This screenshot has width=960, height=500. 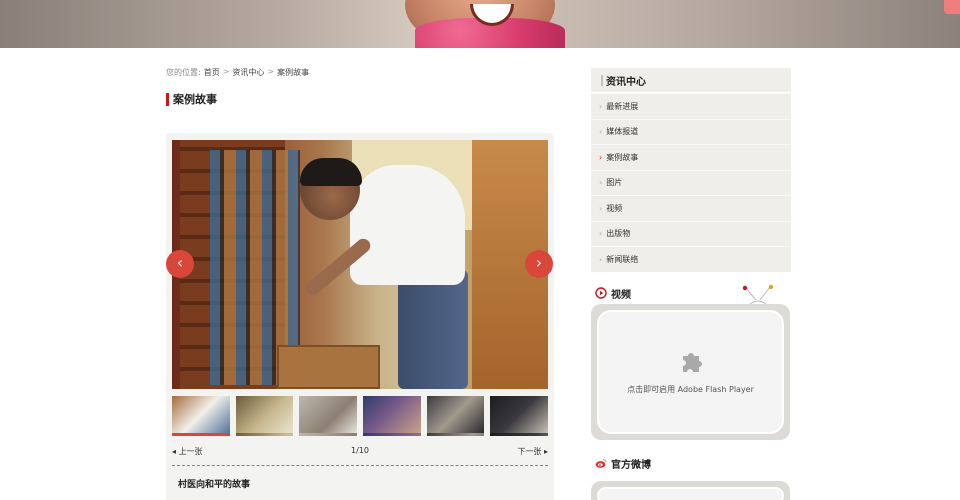 I want to click on video-player-frame: 点击即可启用 Adobe Flash Player, so click(x=690, y=372).